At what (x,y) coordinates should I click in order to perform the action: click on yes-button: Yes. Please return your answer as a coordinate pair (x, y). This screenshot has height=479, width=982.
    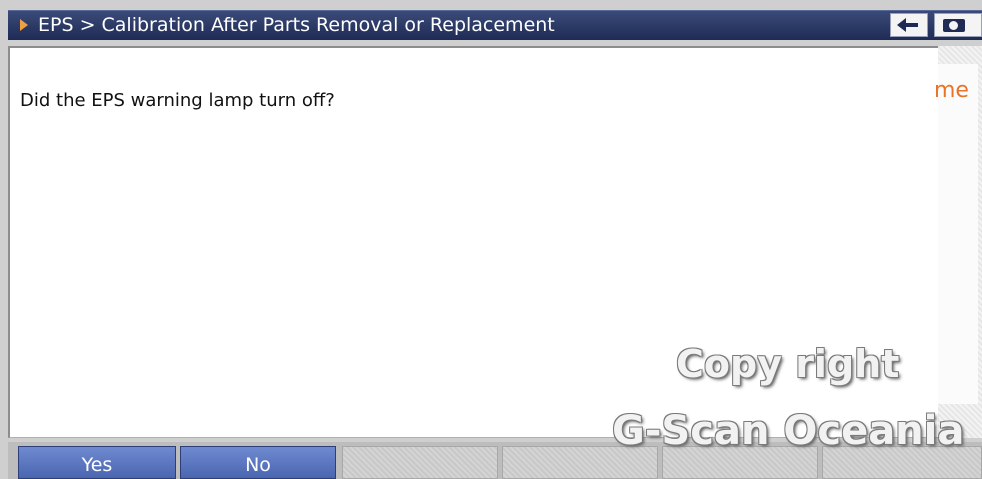
    Looking at the image, I should click on (97, 462).